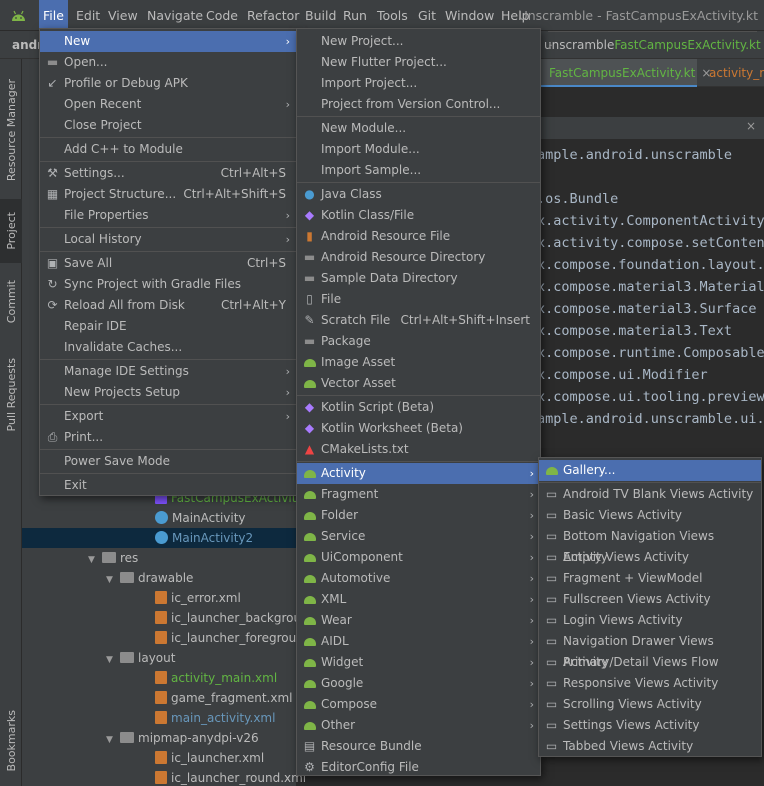  Describe the element at coordinates (168, 371) in the screenshot. I see `menu-item-manage-ide-settings: Manage IDE Settings ›` at that location.